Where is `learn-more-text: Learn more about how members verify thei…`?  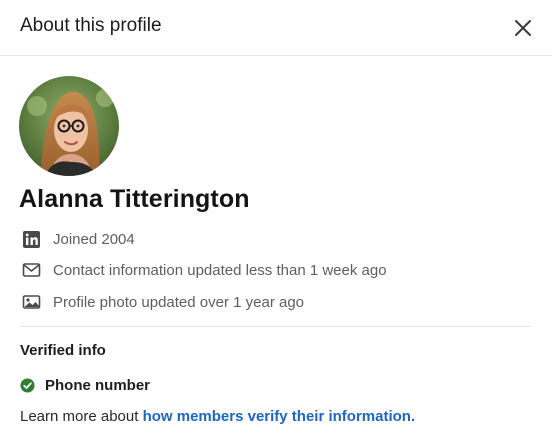
learn-more-text: Learn more about how members verify thei… is located at coordinates (217, 416).